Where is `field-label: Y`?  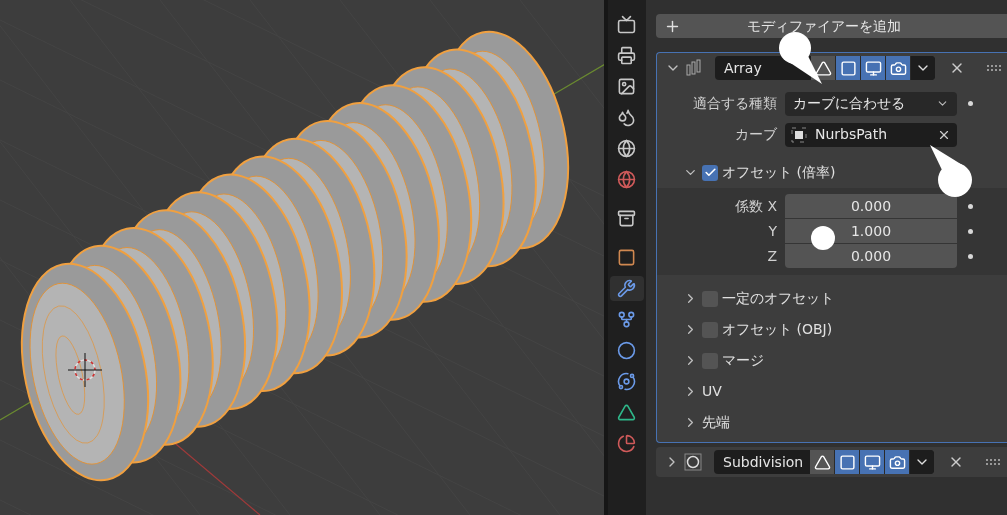 field-label: Y is located at coordinates (772, 231).